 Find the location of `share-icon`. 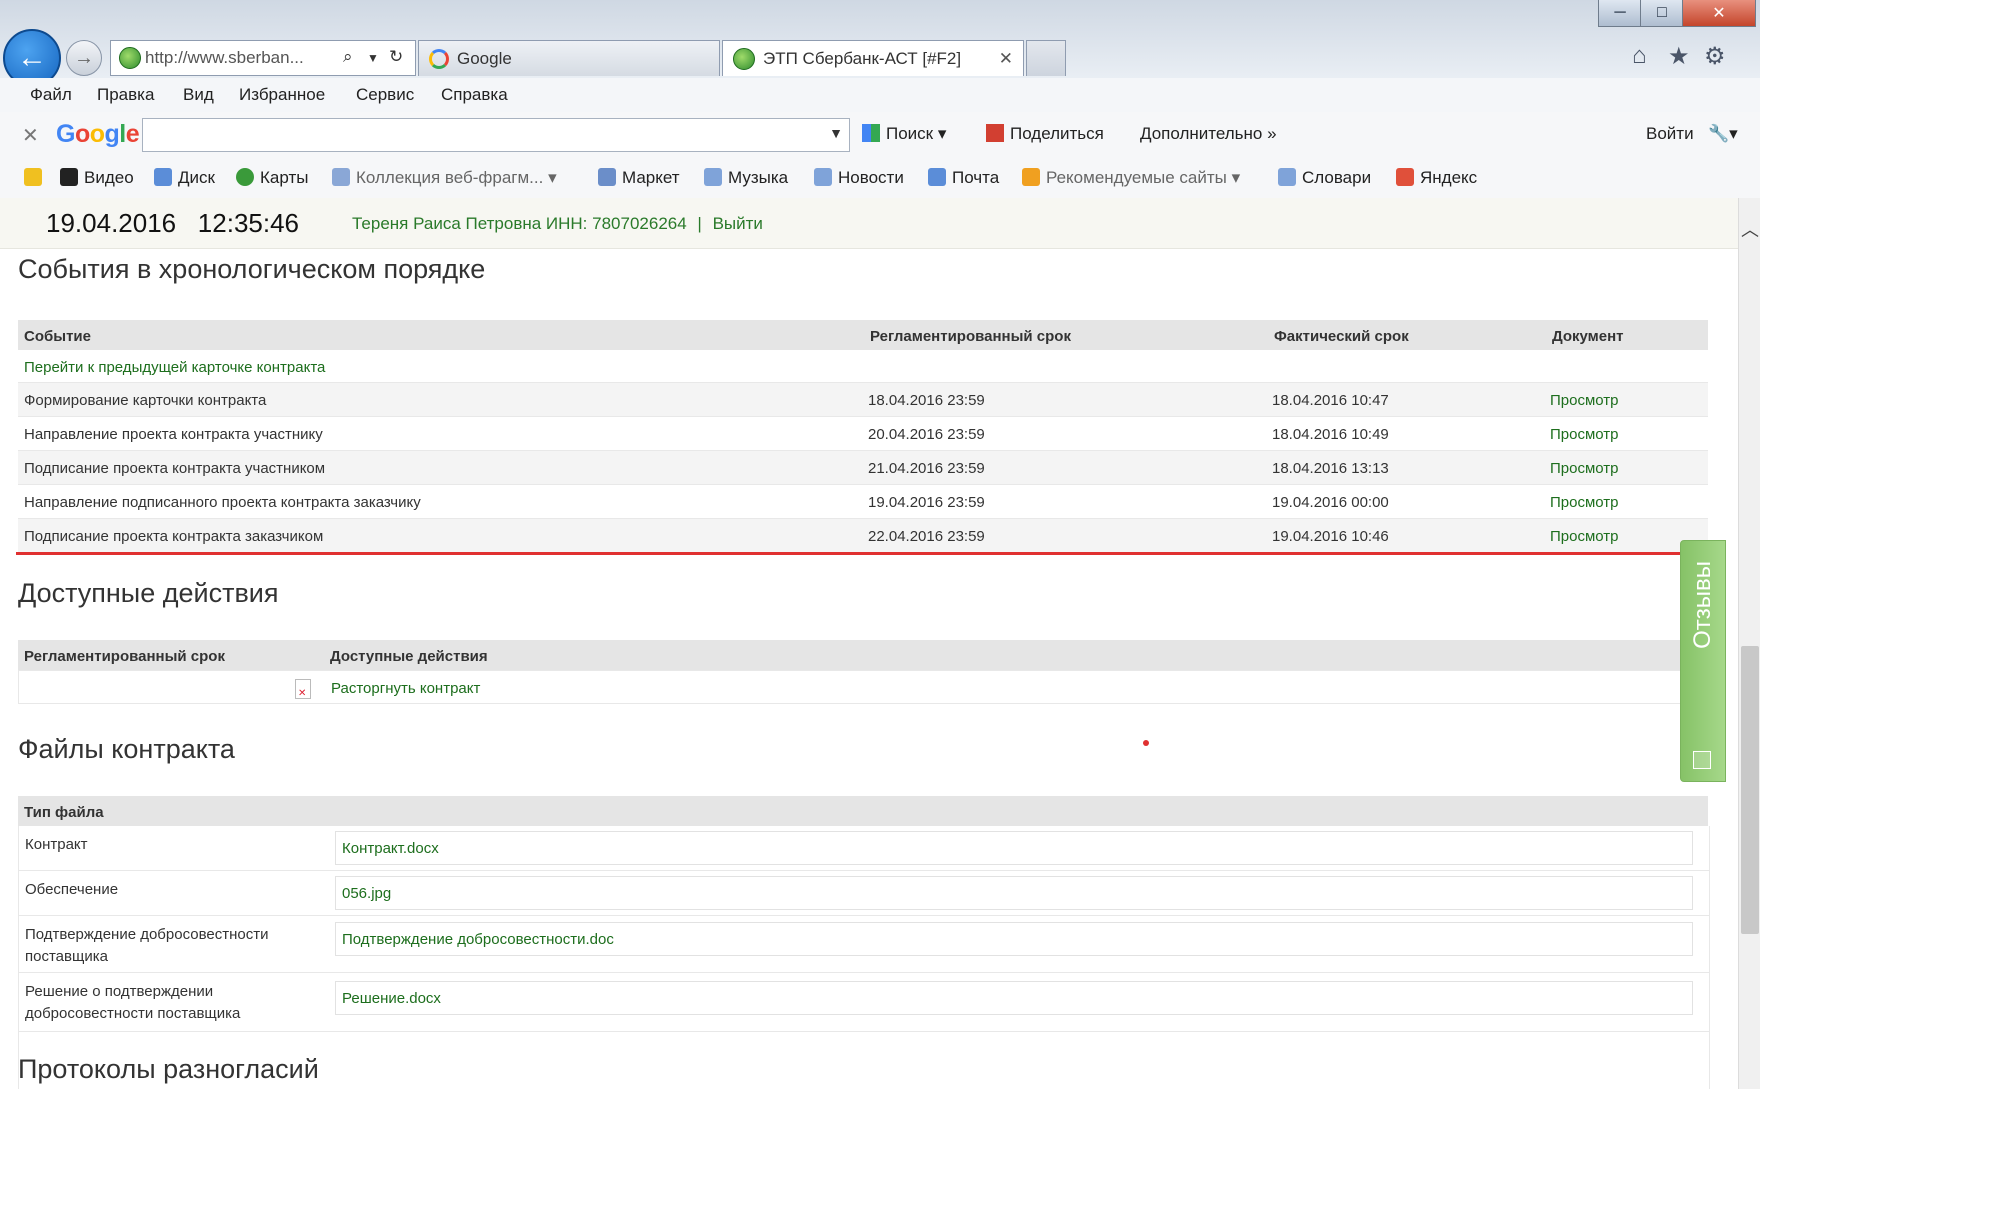

share-icon is located at coordinates (995, 133).